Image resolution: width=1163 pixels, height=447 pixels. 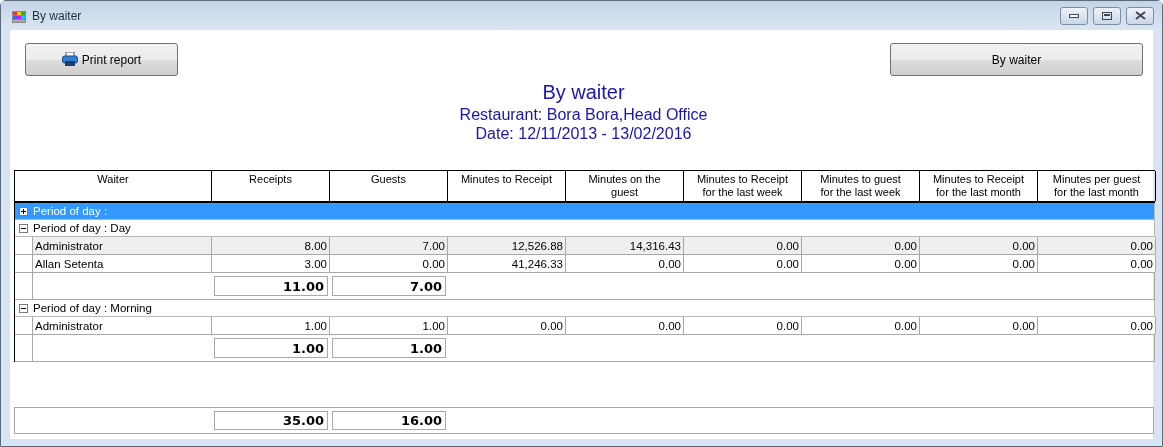 What do you see at coordinates (585, 308) in the screenshot?
I see `group-row: Period of day : Morning` at bounding box center [585, 308].